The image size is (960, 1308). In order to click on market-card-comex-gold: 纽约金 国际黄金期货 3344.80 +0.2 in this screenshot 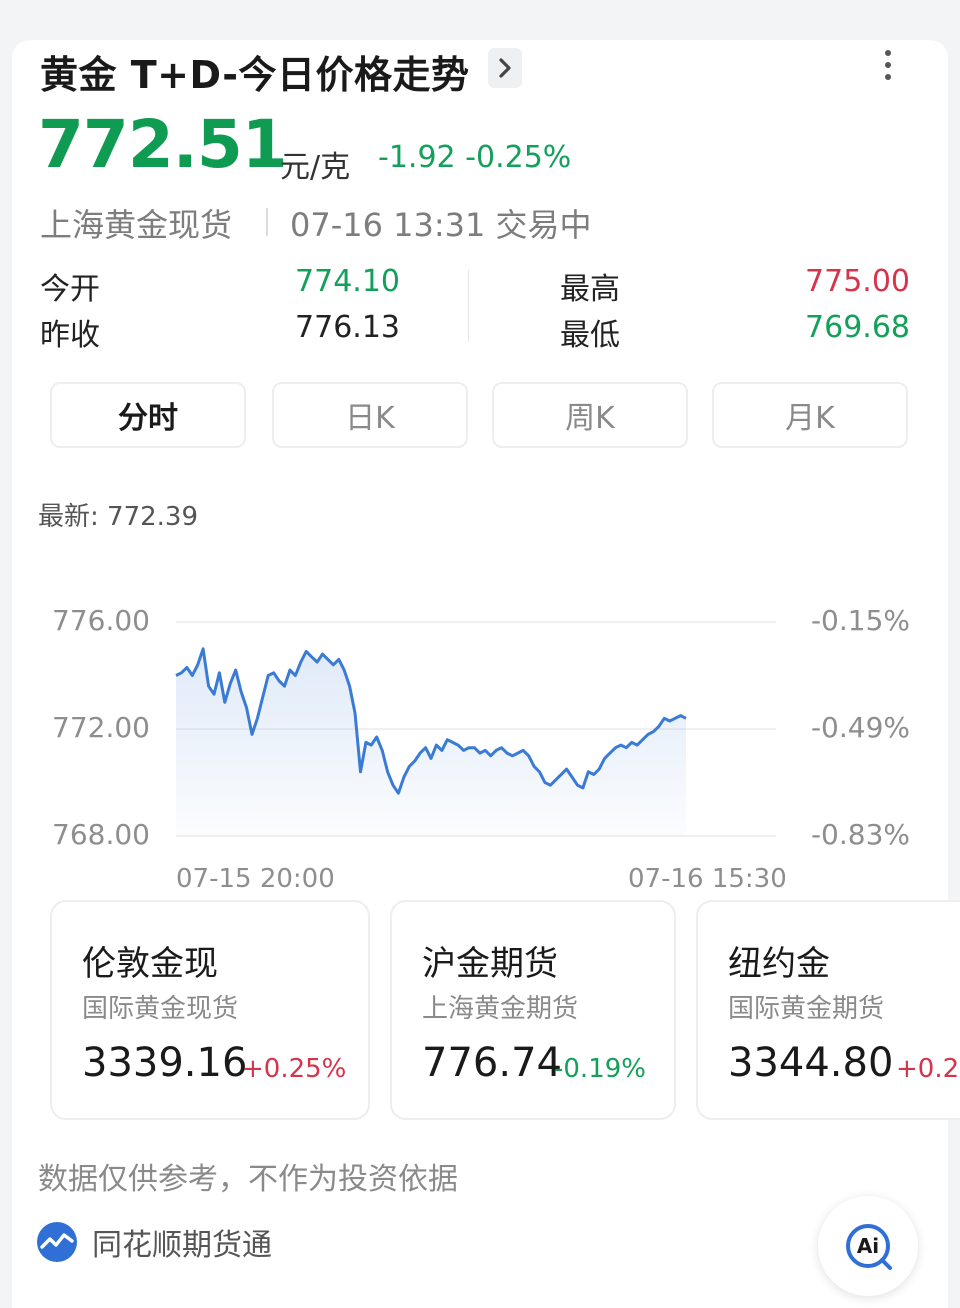, I will do `click(828, 1010)`.